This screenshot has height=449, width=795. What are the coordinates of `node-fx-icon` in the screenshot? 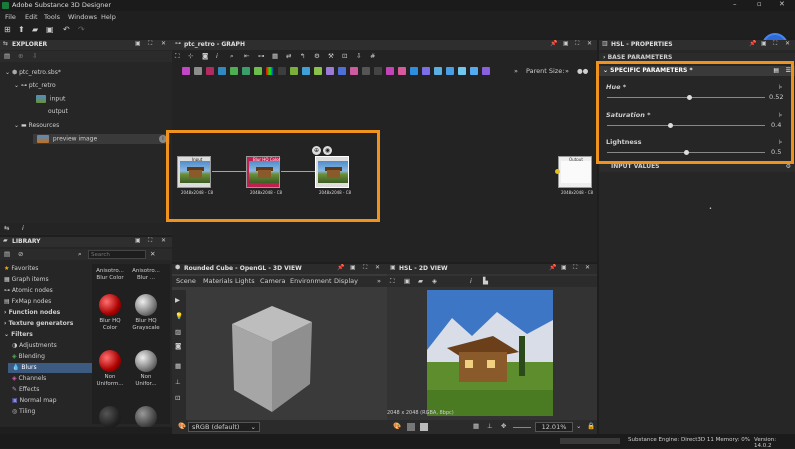 It's located at (354, 71).